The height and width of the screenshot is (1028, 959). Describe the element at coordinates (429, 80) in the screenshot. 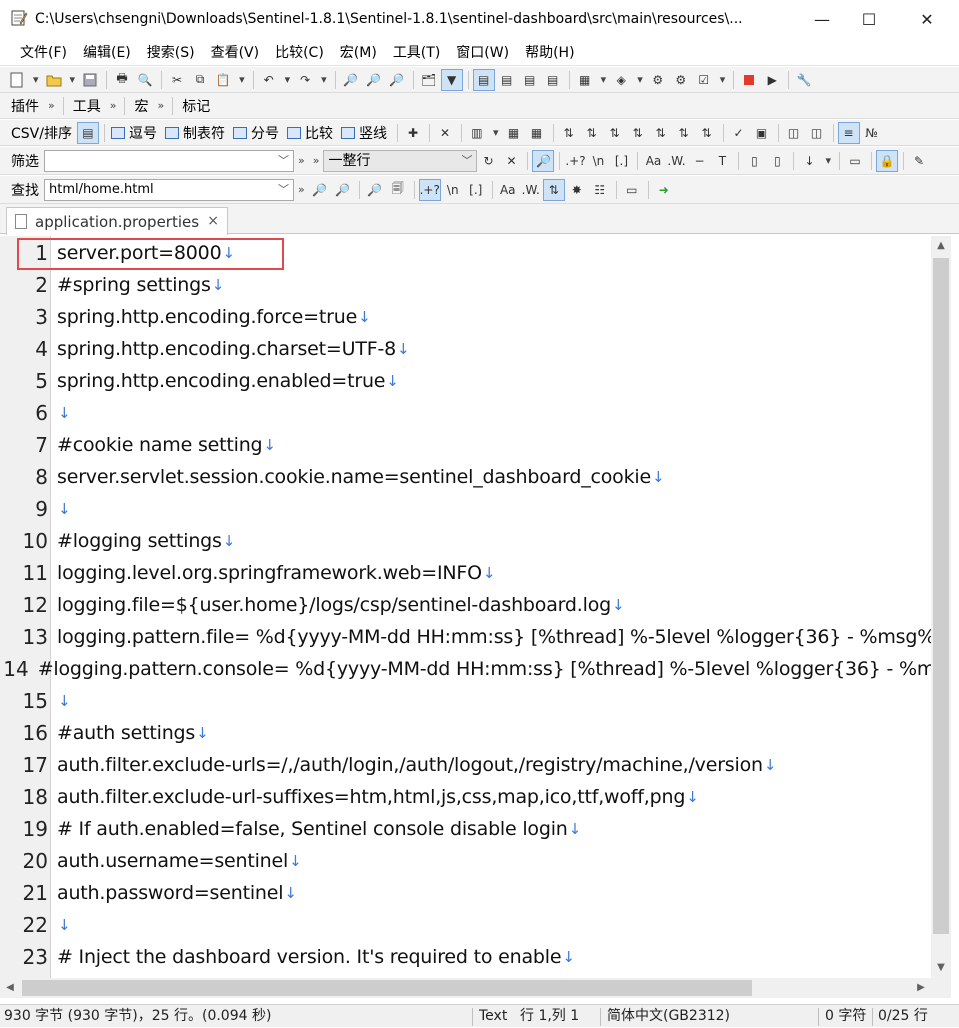

I see `find-in-files-icon: 🗂` at that location.